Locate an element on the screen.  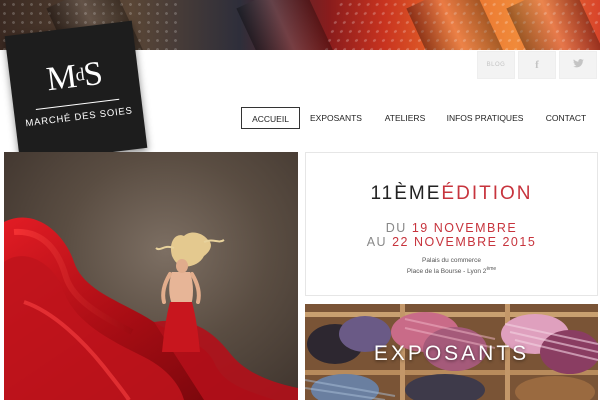
nav-item-ateliers: ATELIERS is located at coordinates (405, 118).